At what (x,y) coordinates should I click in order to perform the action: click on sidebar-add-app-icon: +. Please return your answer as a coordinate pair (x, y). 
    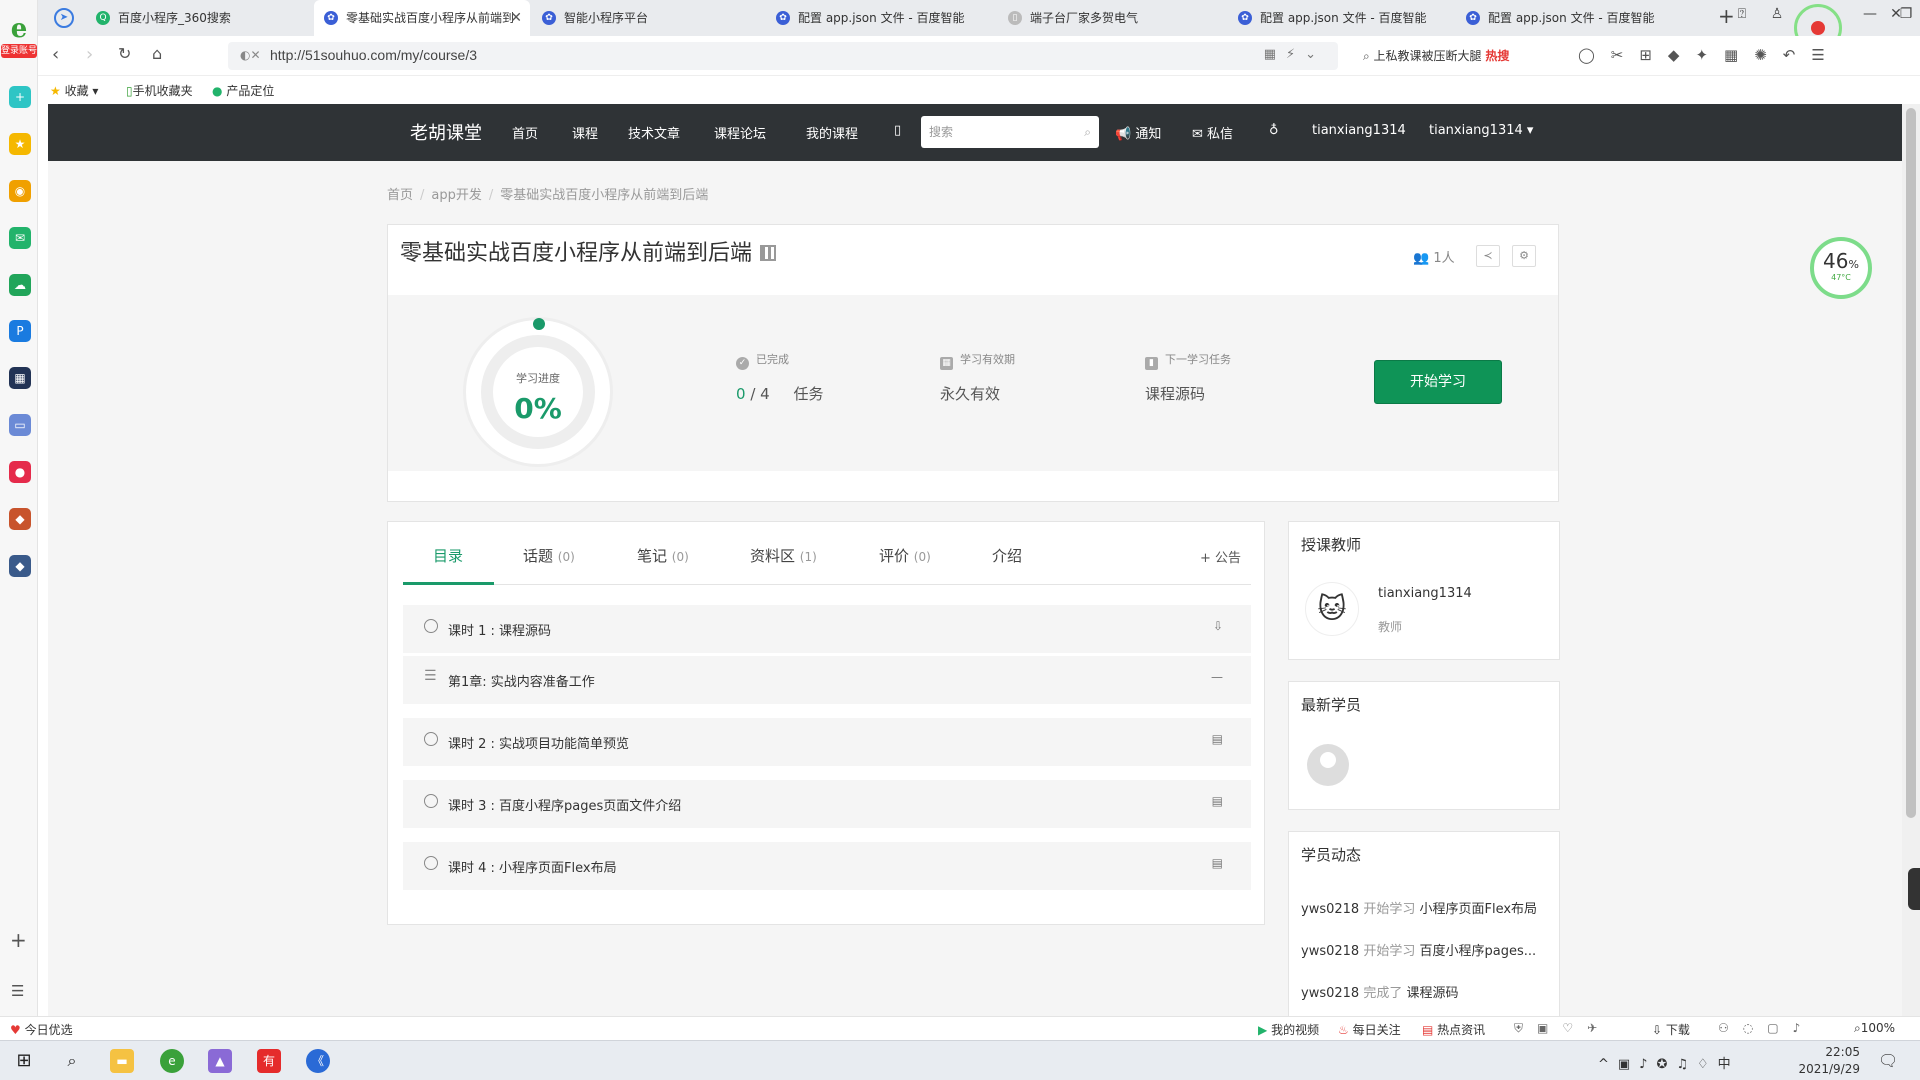
    Looking at the image, I should click on (20, 97).